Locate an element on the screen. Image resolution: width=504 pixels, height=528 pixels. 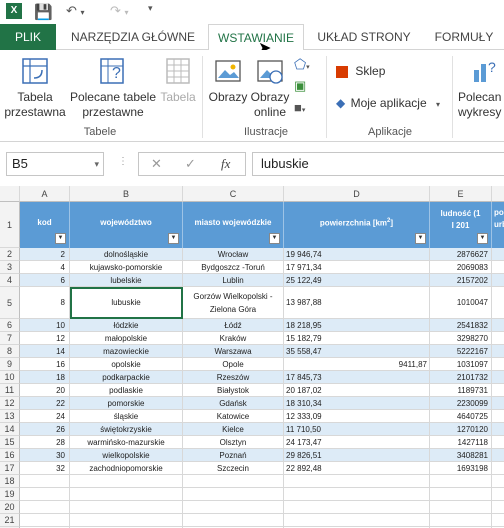
cell-kod: 8 is located at coordinates (45, 303).